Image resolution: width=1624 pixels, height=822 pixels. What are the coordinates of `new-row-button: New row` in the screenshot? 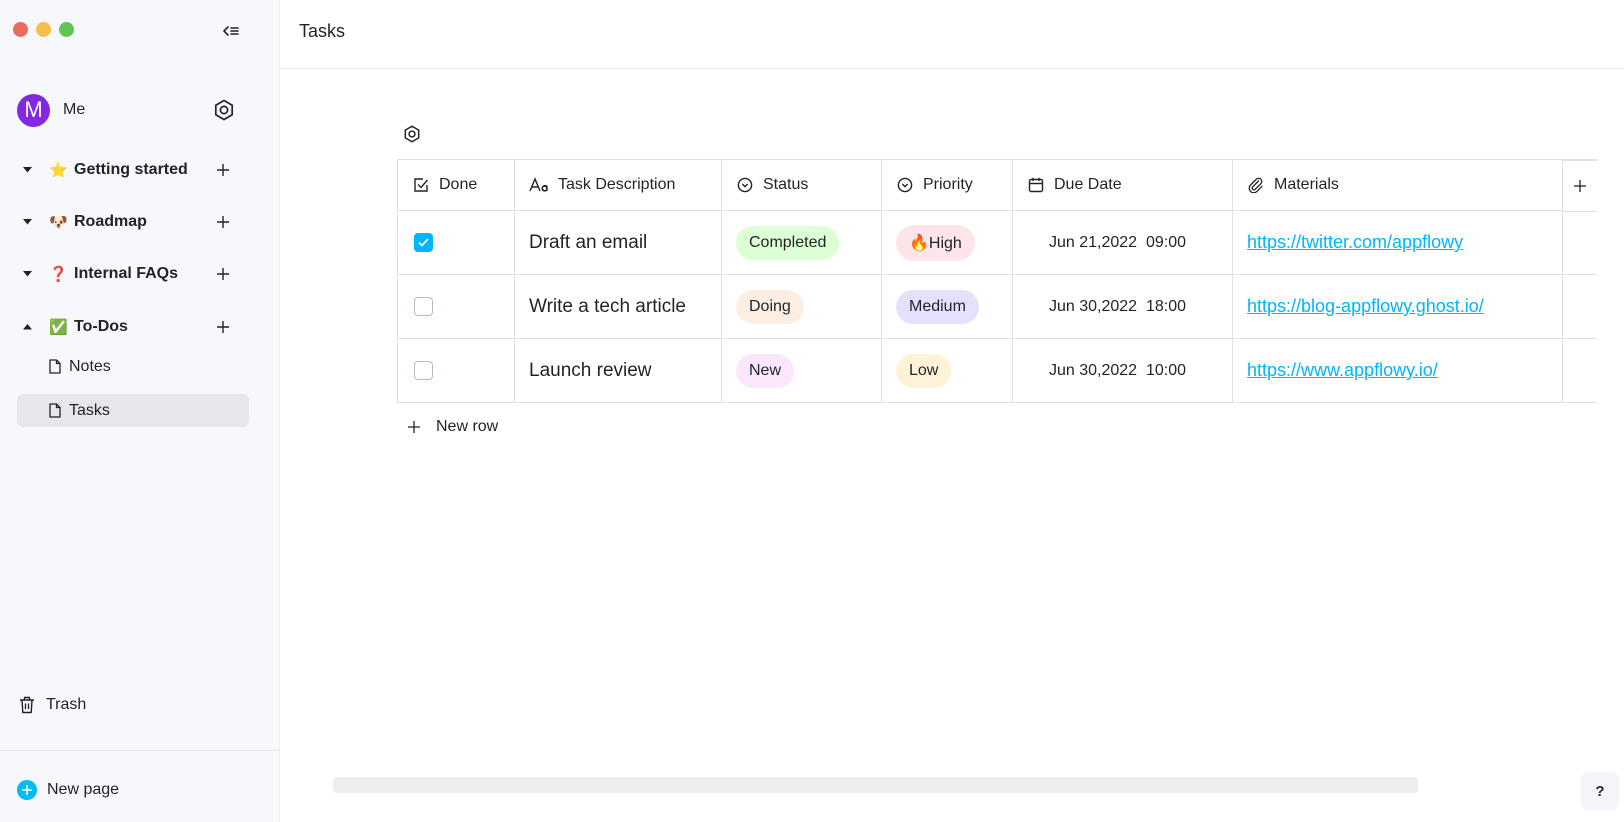 It's located at (453, 427).